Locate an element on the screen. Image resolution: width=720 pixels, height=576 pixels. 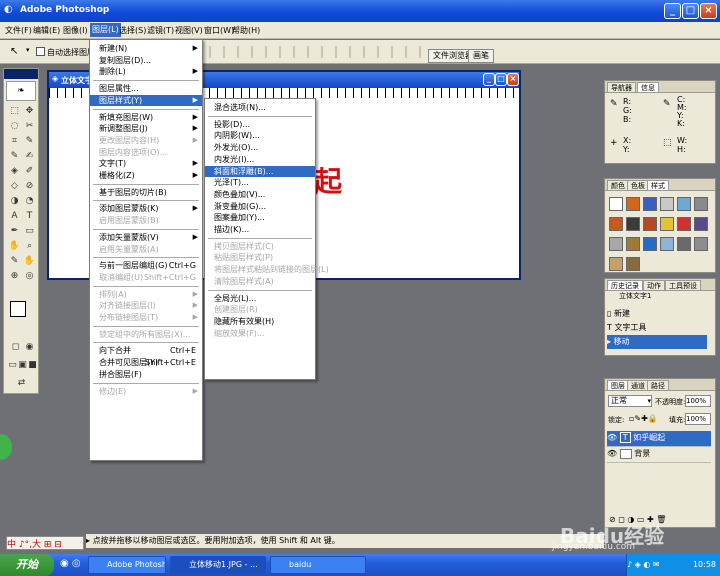
eraser-tool-icon: ◇ is located at coordinates (14, 186).